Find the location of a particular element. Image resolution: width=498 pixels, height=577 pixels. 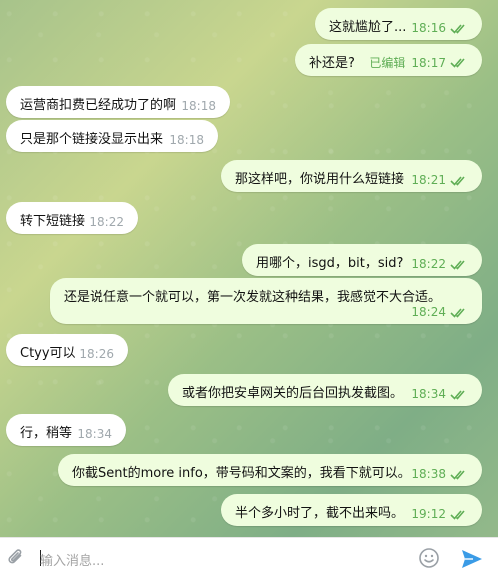

message-out-6: 或者你把安卓网关的后台回执发截图。 18:34 is located at coordinates (325, 390).